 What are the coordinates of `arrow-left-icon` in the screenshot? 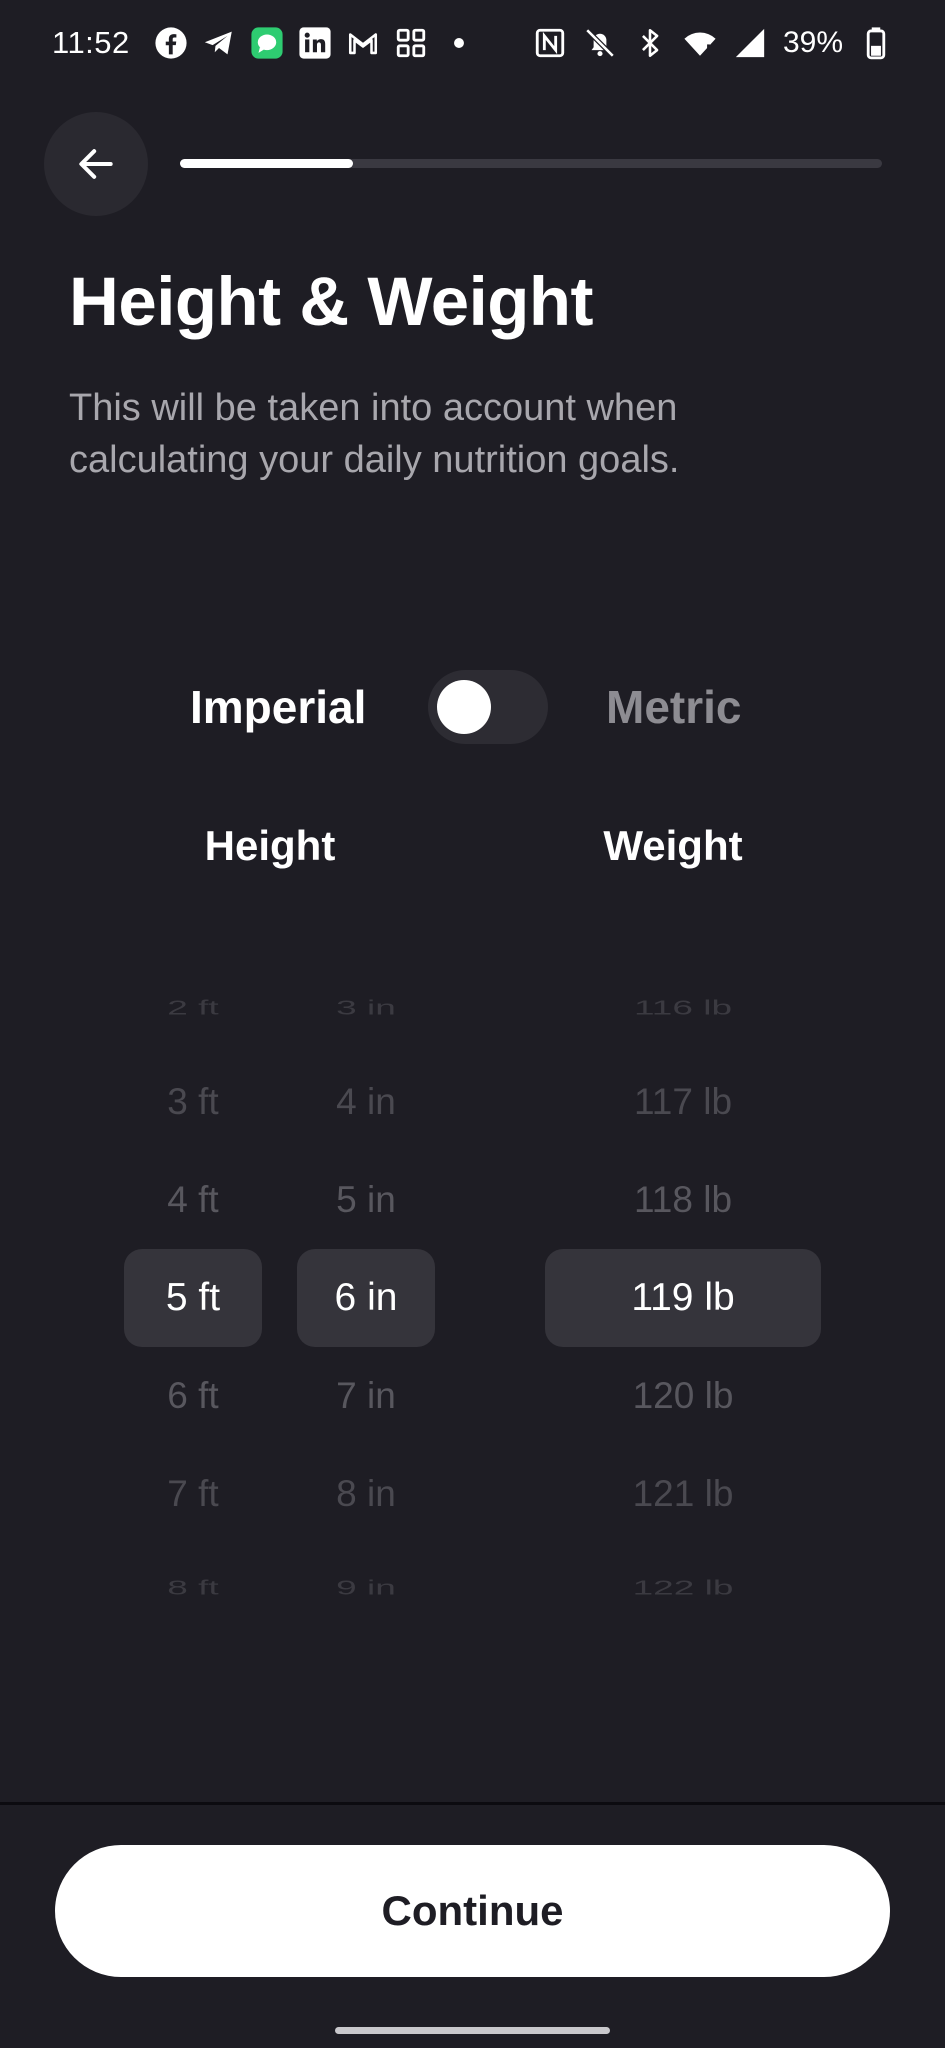 It's located at (96, 164).